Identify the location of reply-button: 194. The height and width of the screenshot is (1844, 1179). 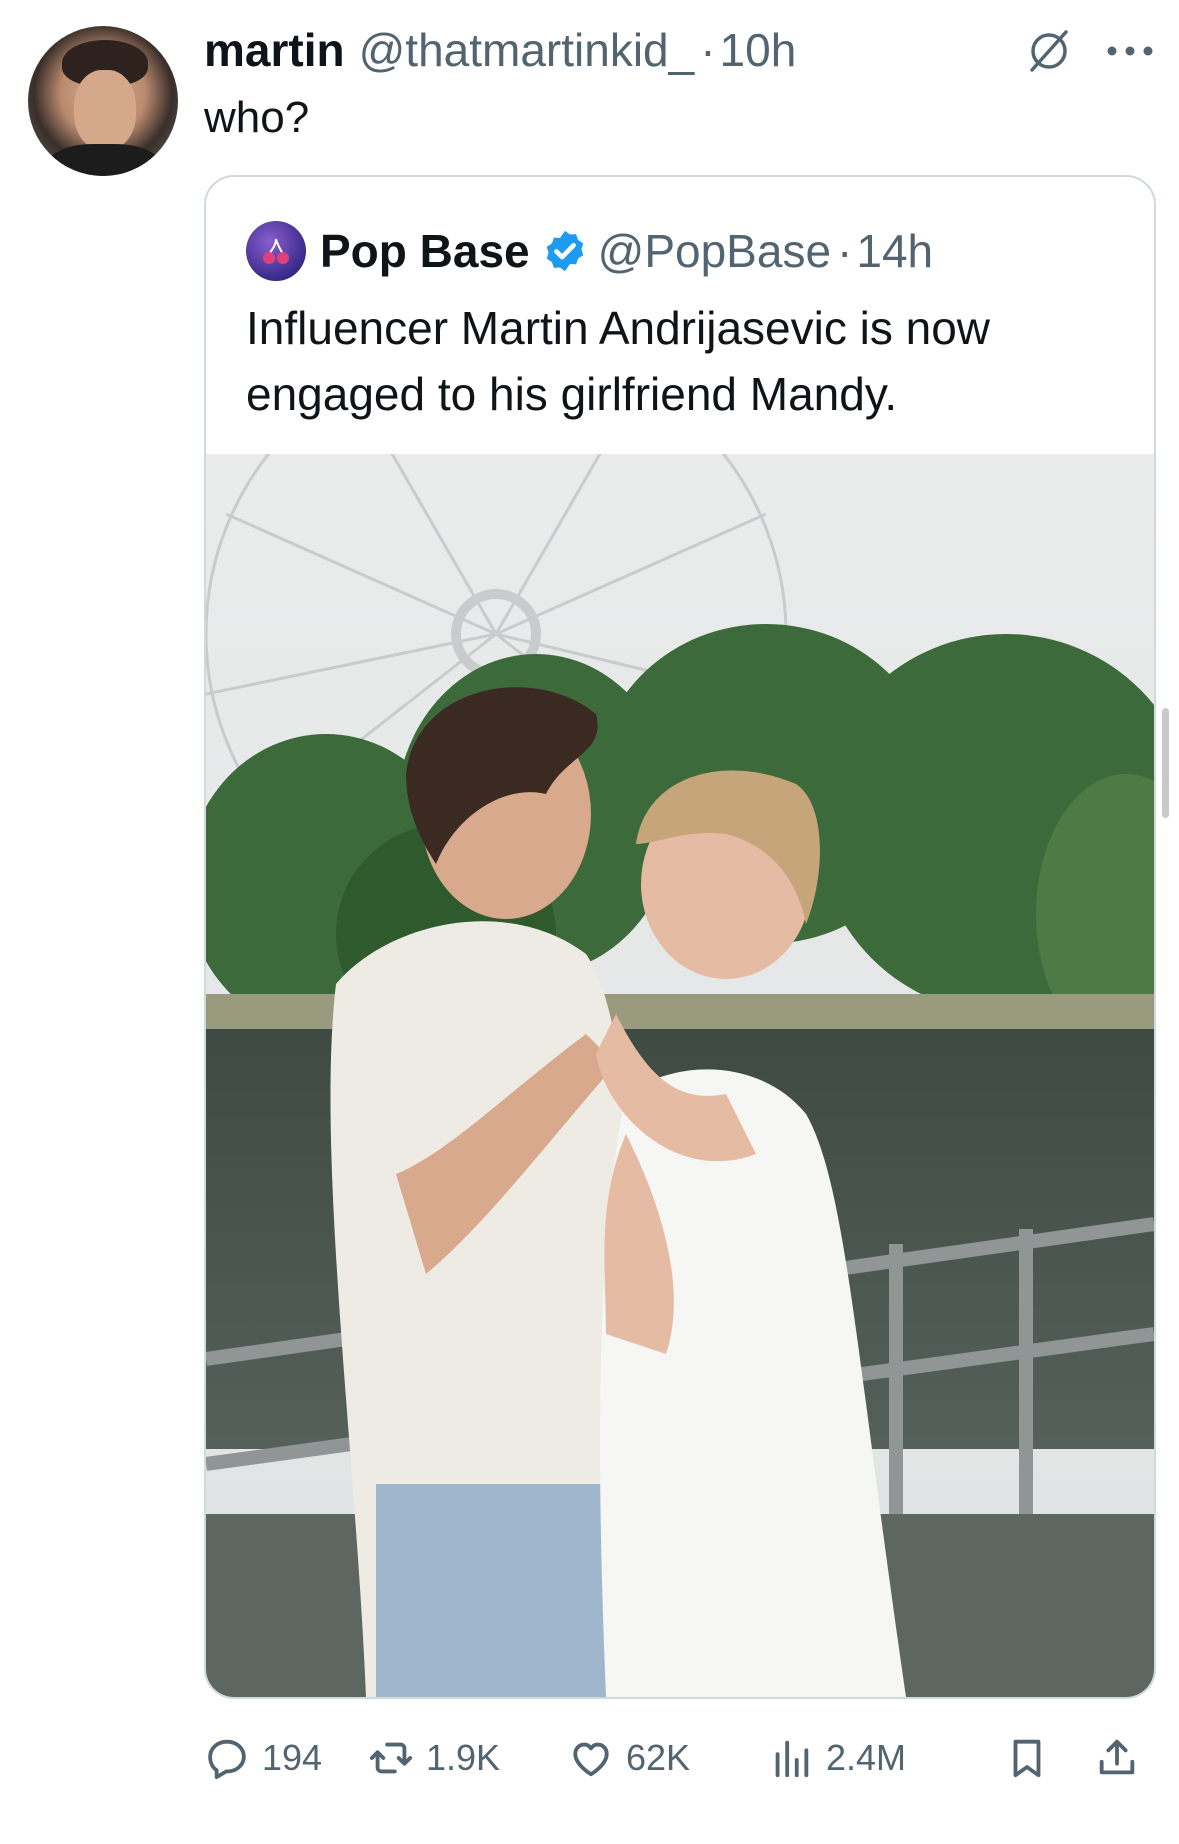
(263, 1758).